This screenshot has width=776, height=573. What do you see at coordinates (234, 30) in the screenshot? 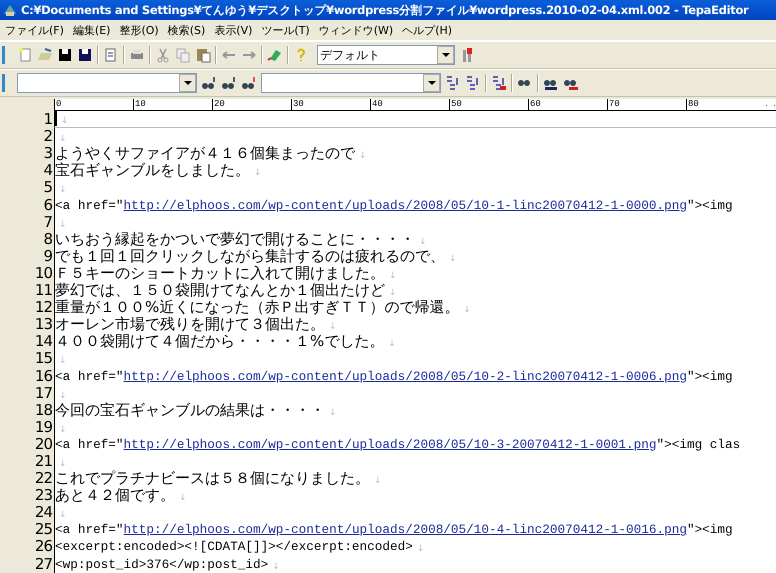
I see `menu-item: 表示(V)` at bounding box center [234, 30].